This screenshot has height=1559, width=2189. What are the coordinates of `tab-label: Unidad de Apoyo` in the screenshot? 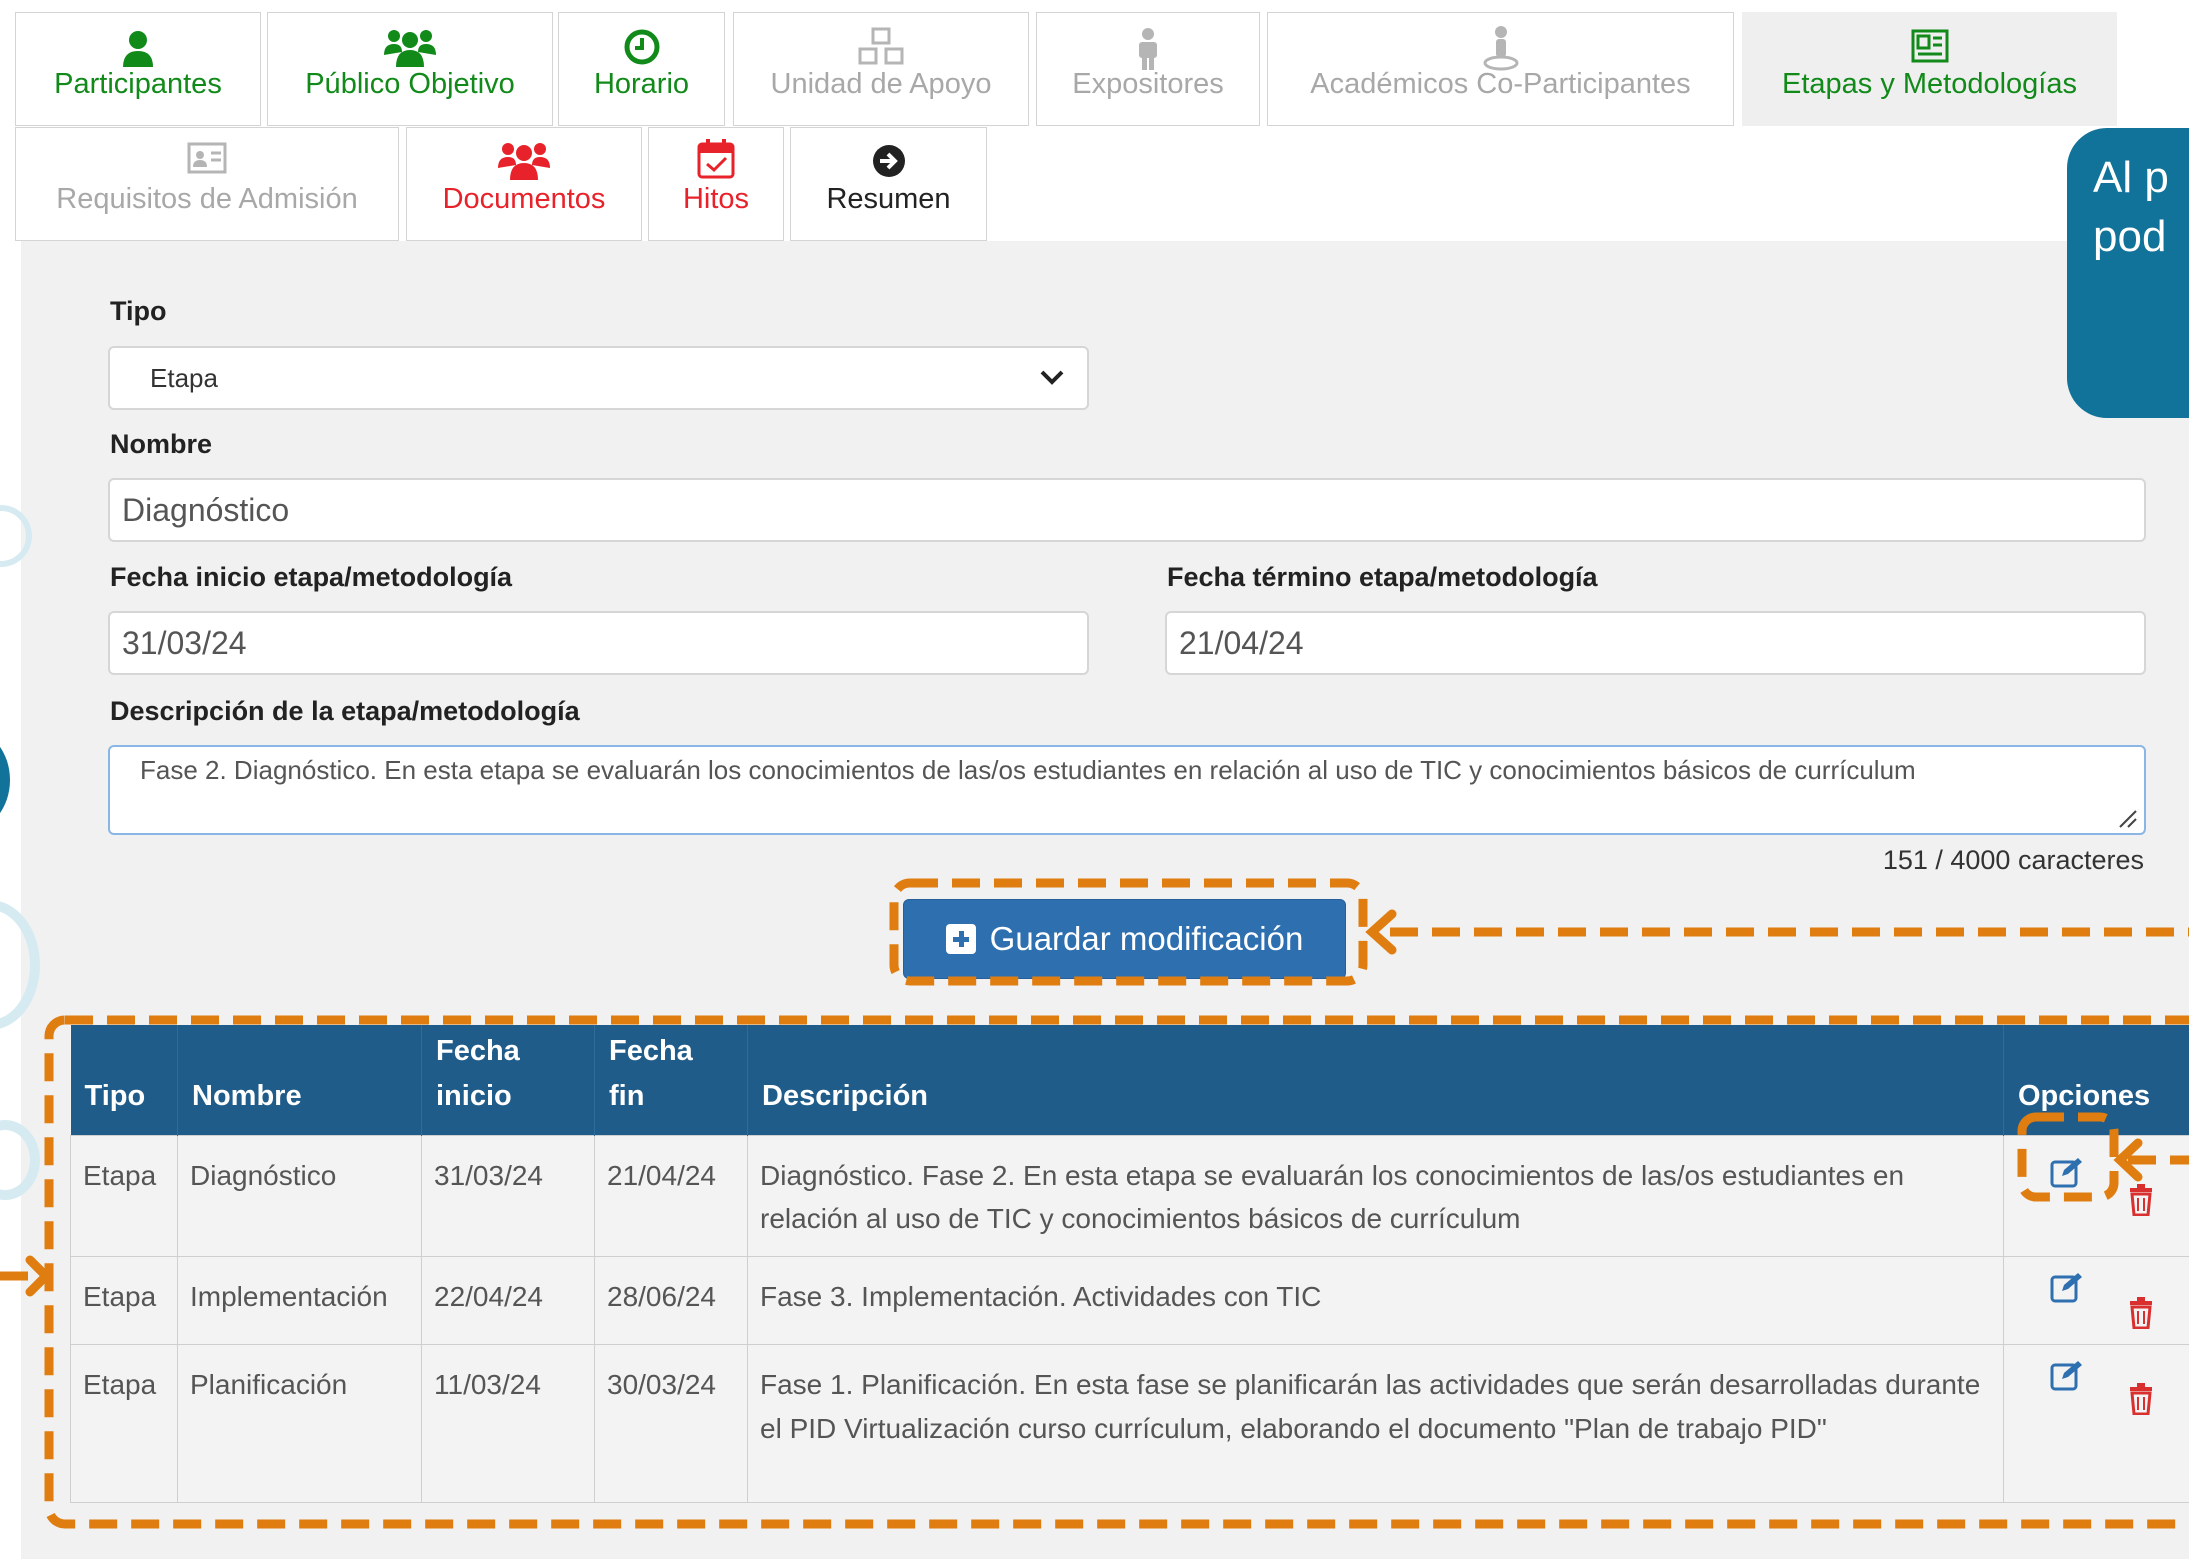 It's located at (881, 84).